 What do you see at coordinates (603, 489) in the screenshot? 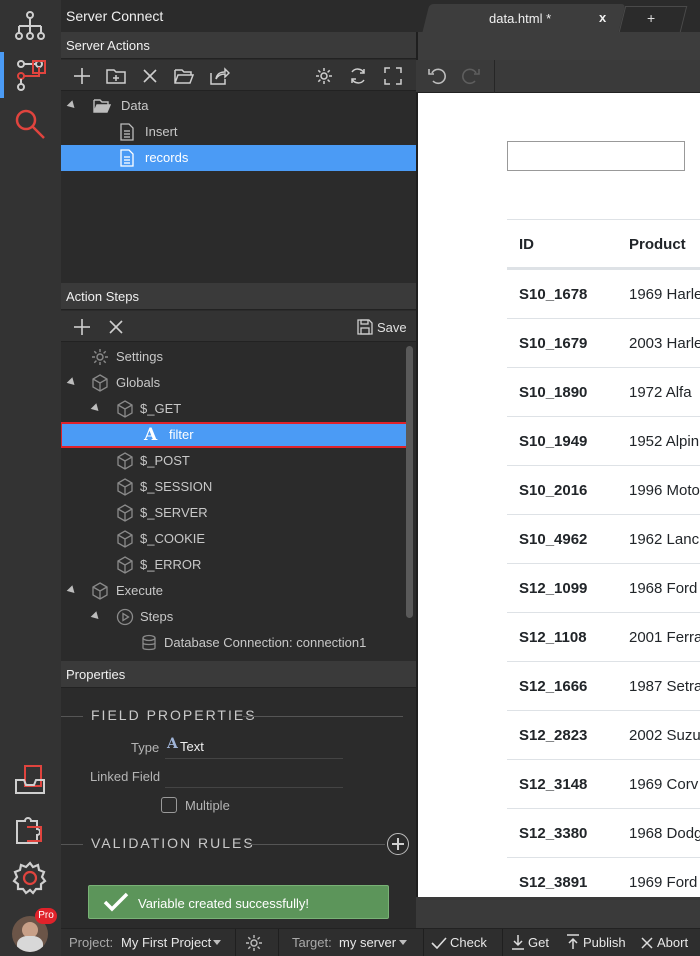
I see `table-row: S10_2016 1996 Moto` at bounding box center [603, 489].